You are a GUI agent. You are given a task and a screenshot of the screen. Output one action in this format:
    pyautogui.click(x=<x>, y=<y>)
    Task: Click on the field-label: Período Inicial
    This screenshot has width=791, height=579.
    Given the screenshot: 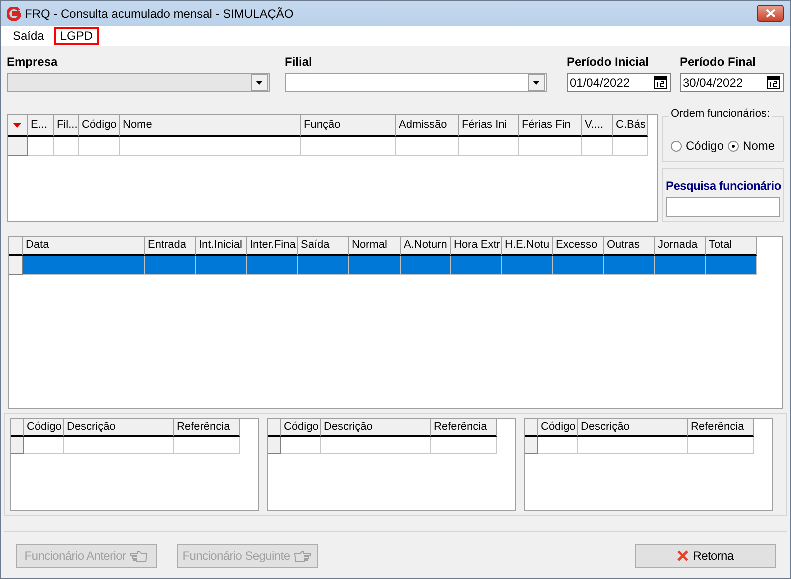 What is the action you would take?
    pyautogui.click(x=608, y=62)
    